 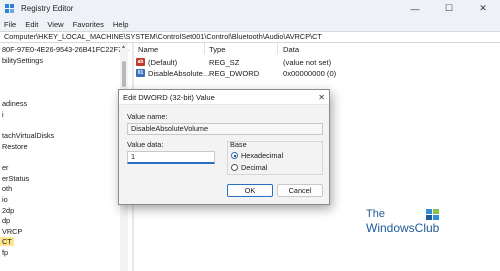 What do you see at coordinates (234, 167) in the screenshot?
I see `radio-unselected-icon` at bounding box center [234, 167].